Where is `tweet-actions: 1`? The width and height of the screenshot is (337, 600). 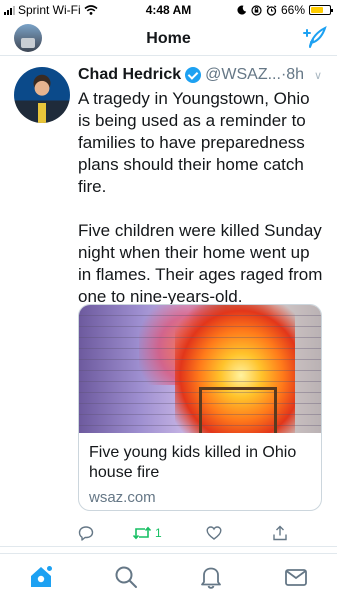
tweet-actions: 1 is located at coordinates (198, 533).